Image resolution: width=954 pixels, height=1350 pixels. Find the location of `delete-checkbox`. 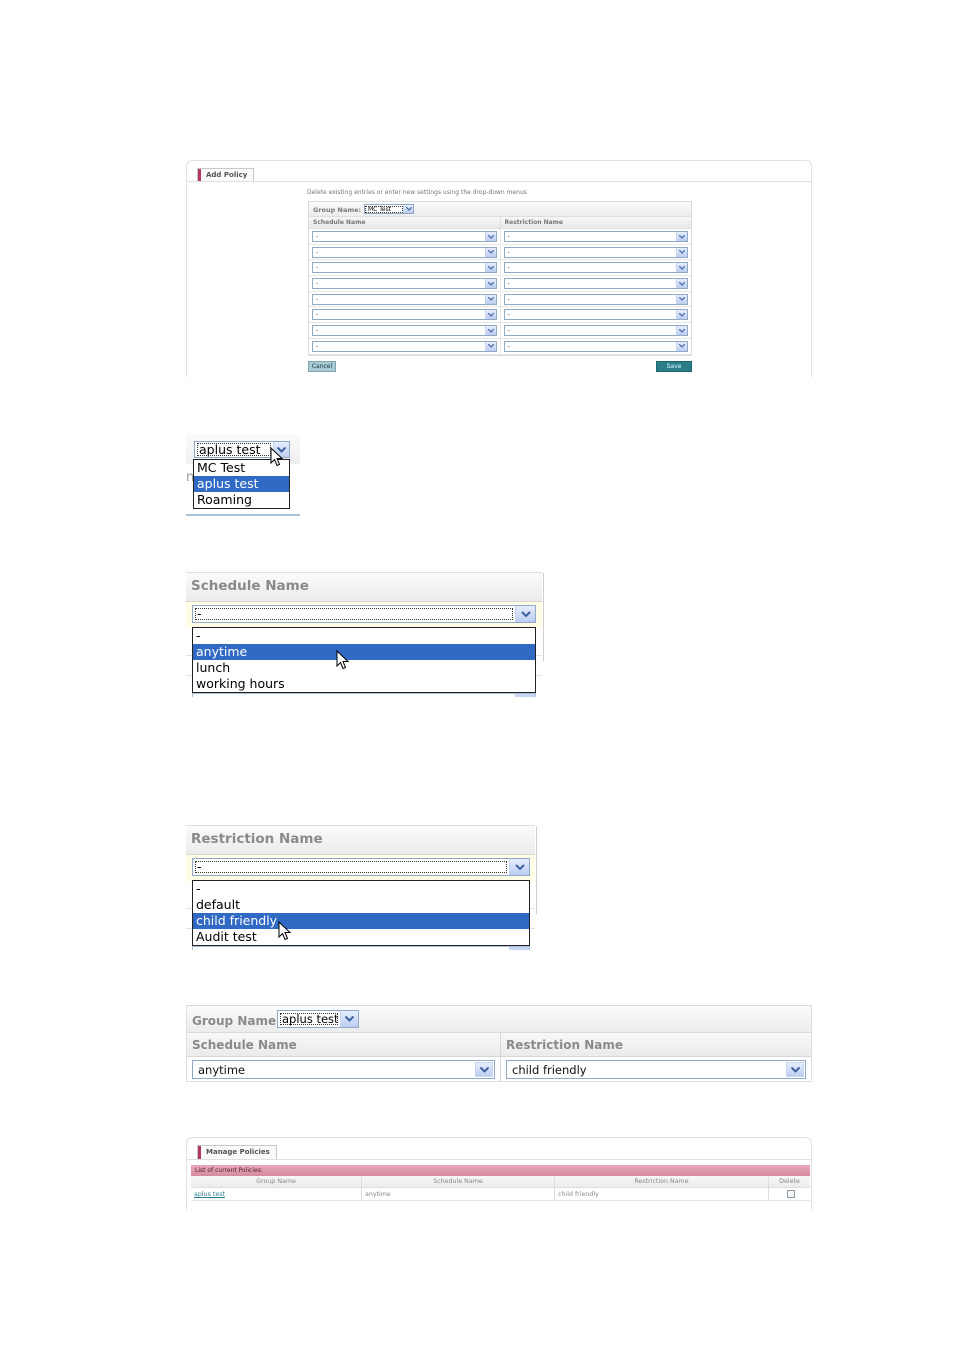

delete-checkbox is located at coordinates (791, 1194).